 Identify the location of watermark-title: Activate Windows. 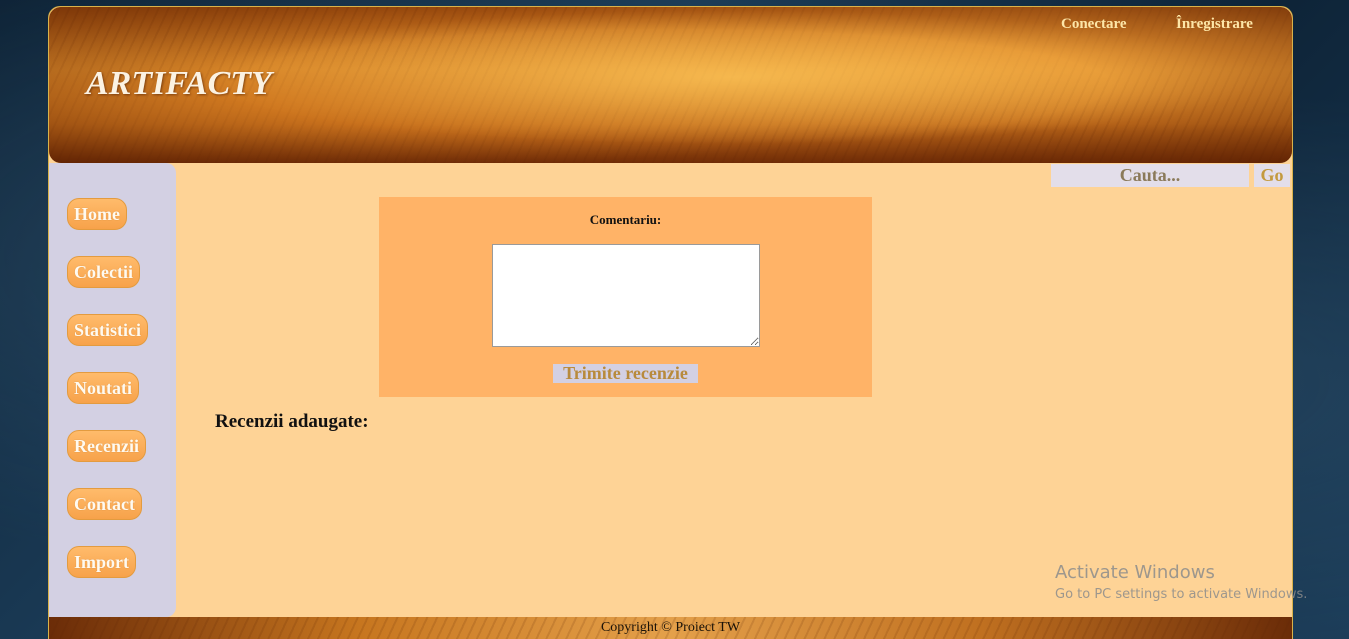
(1135, 572).